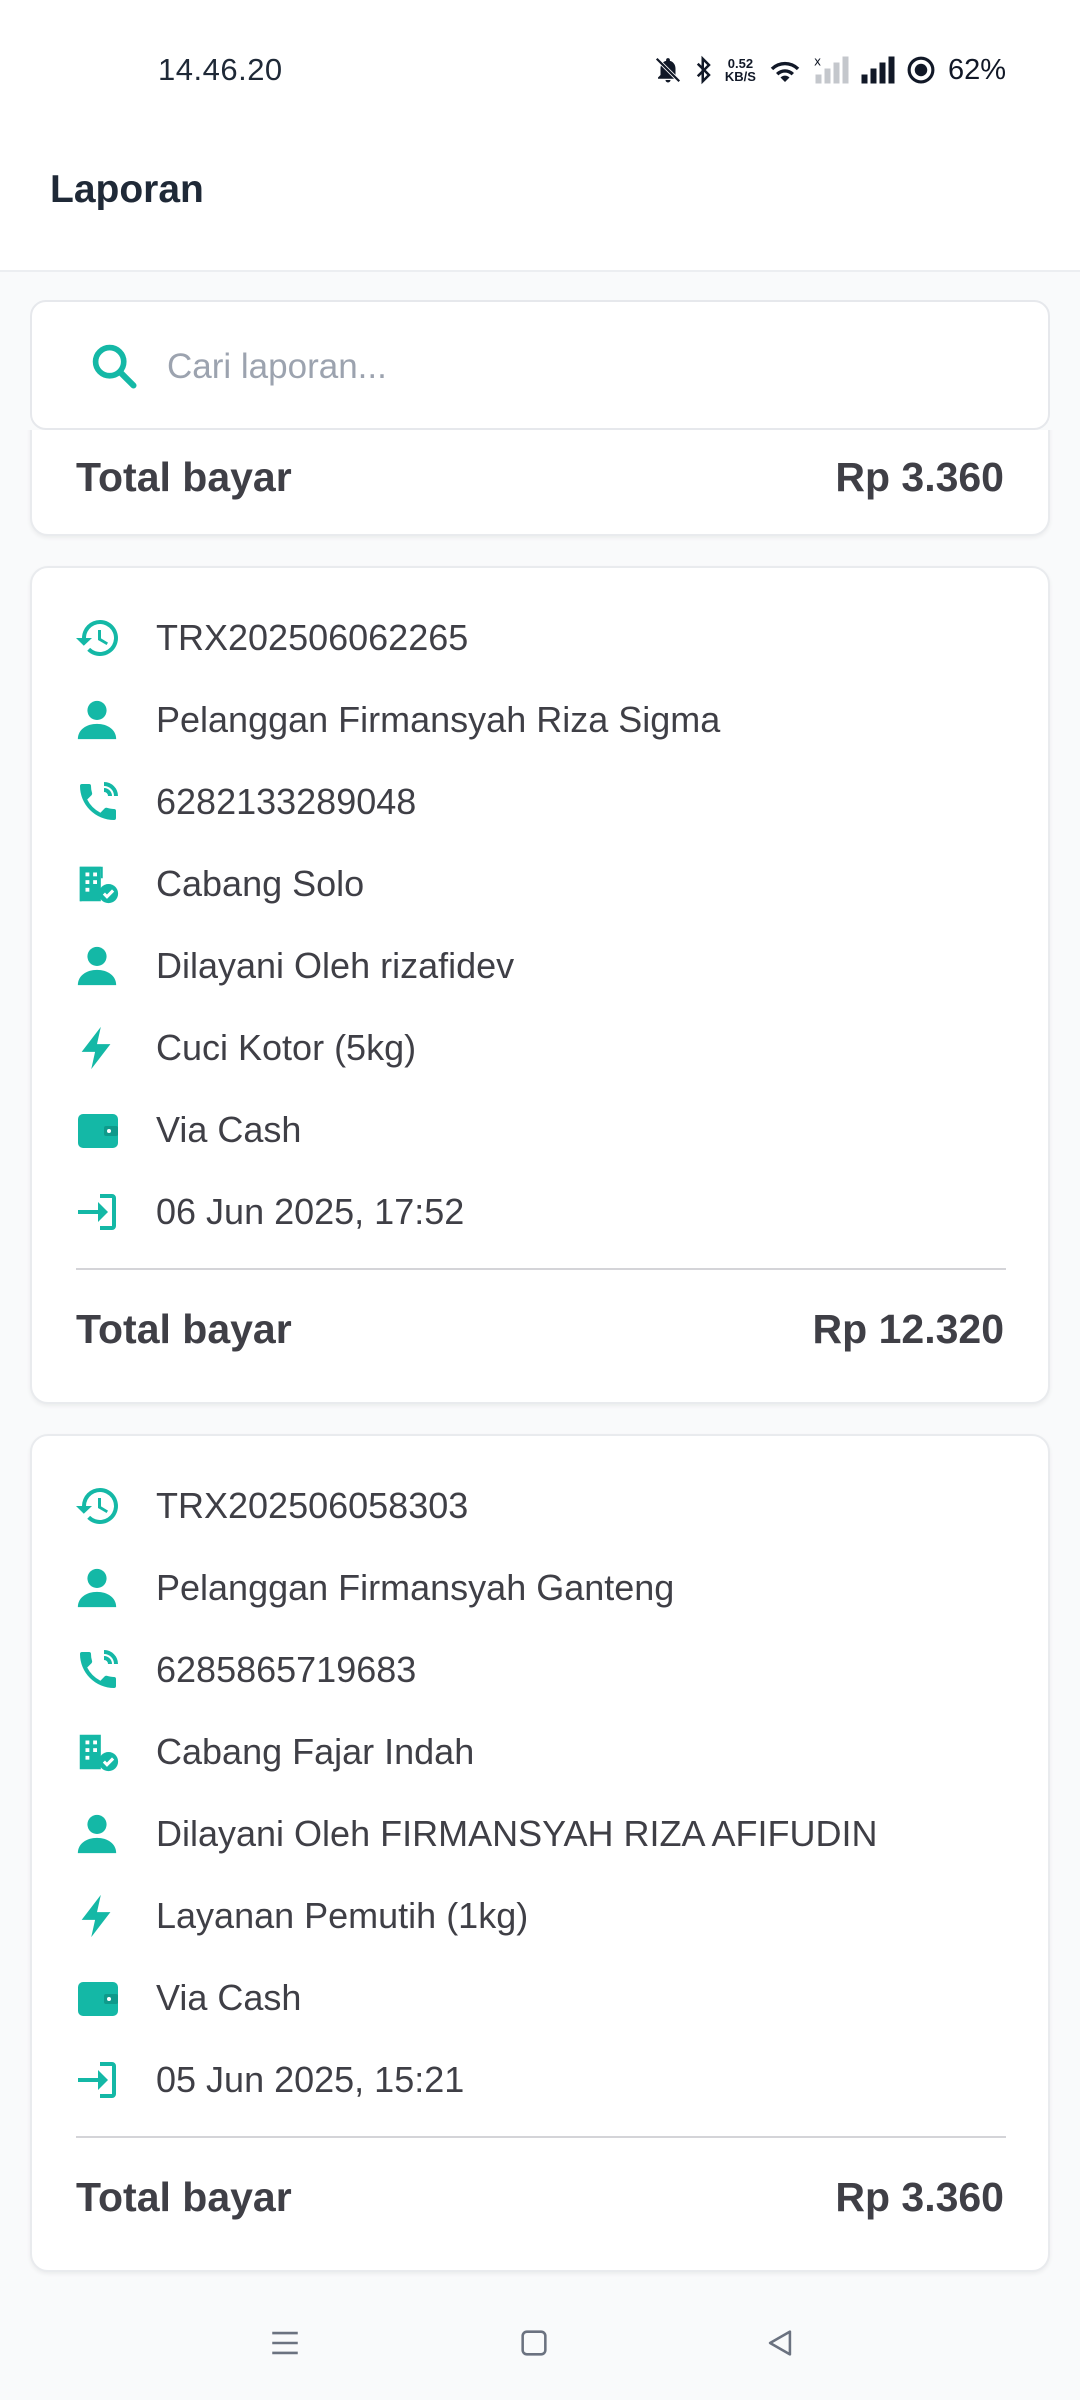 This screenshot has width=1080, height=2400. Describe the element at coordinates (908, 1329) in the screenshot. I see `total-value: Rp 12.320` at that location.